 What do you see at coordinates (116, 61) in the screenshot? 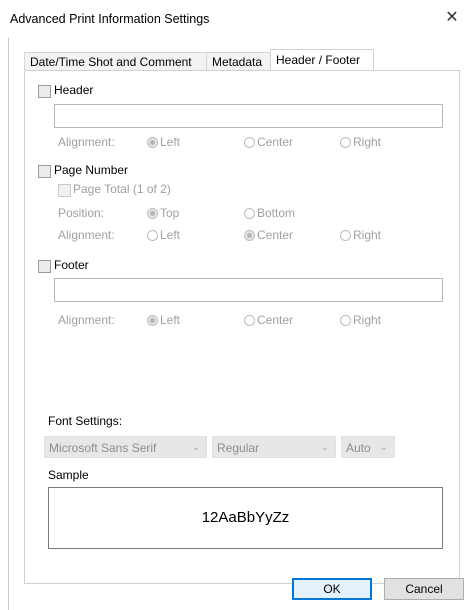
I see `tab-date-time-shot-and-comment: Date/Time Shot and Comment` at bounding box center [116, 61].